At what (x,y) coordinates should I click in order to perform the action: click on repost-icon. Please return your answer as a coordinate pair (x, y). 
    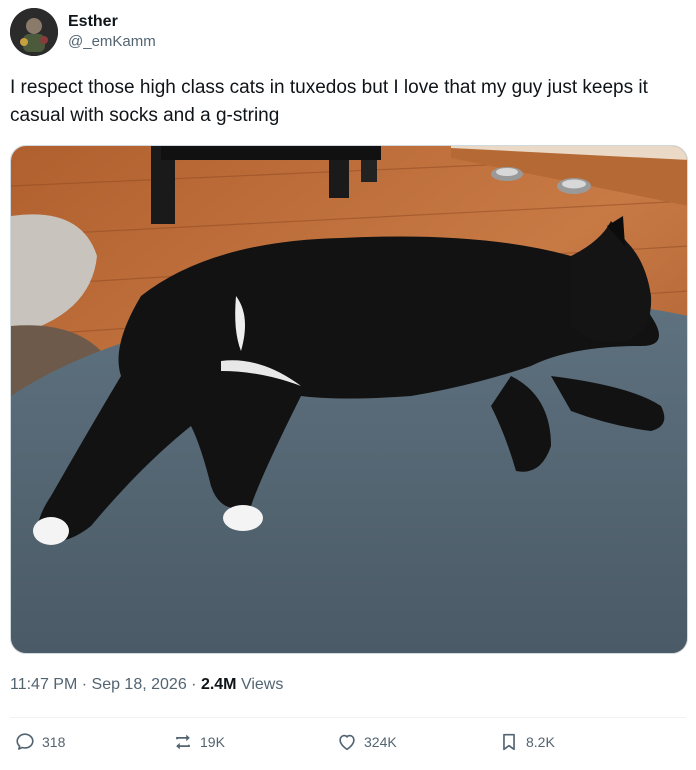
    Looking at the image, I should click on (183, 742).